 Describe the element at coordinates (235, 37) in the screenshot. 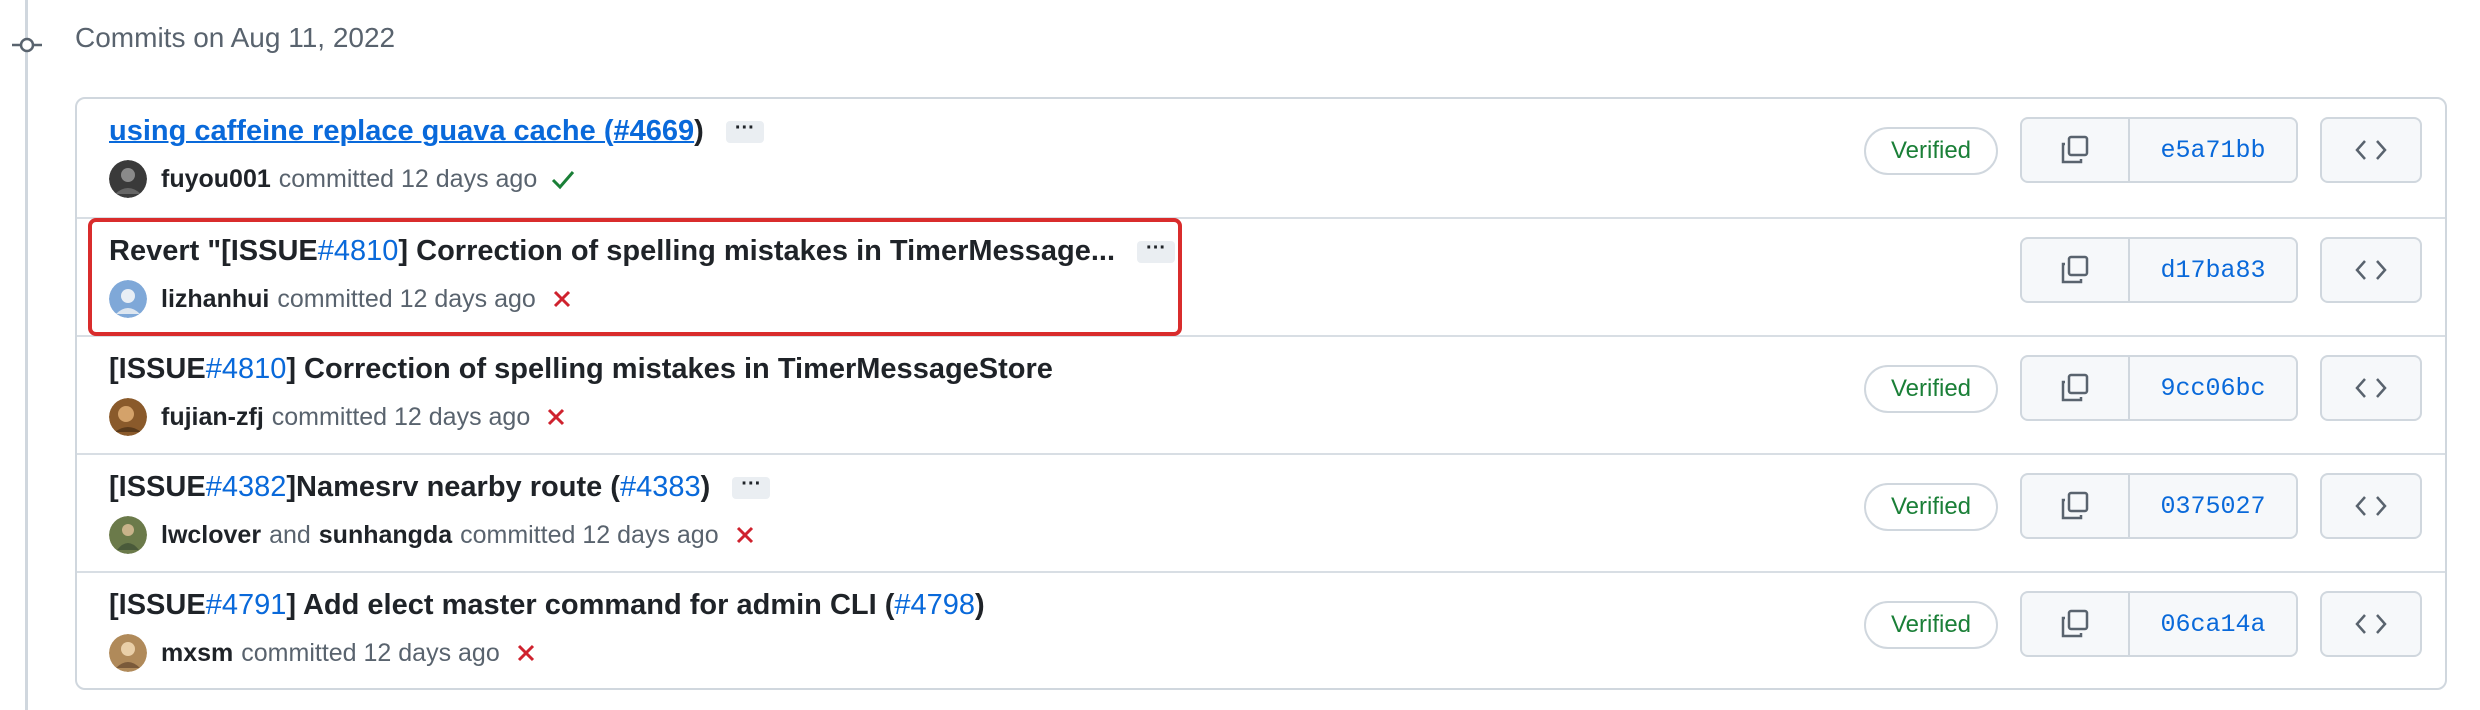

I see `commit-group-heading: Commits on Aug 11, 2022` at that location.